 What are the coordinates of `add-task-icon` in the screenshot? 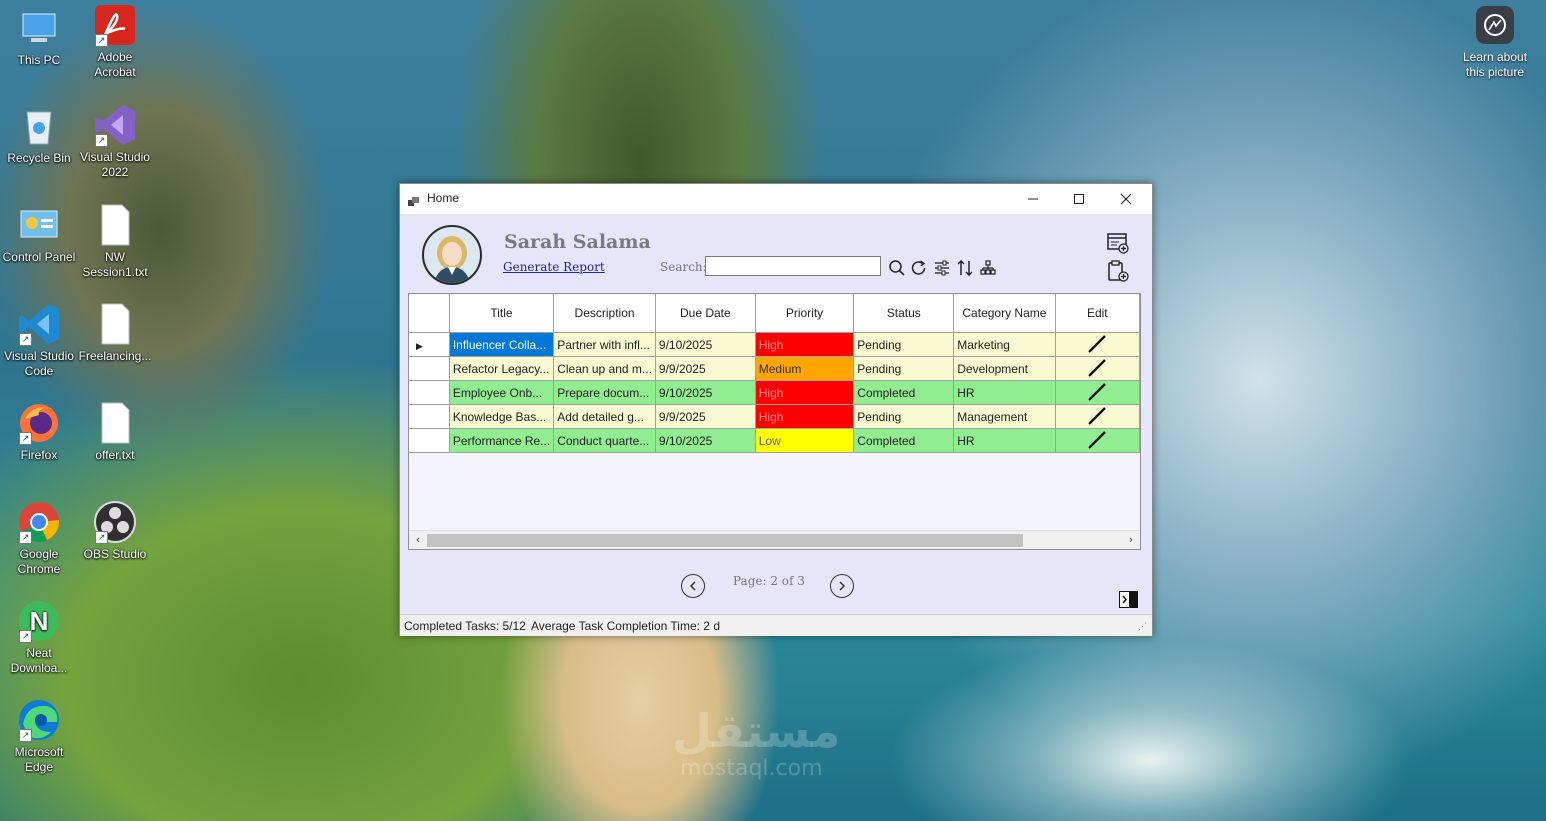 It's located at (1118, 243).